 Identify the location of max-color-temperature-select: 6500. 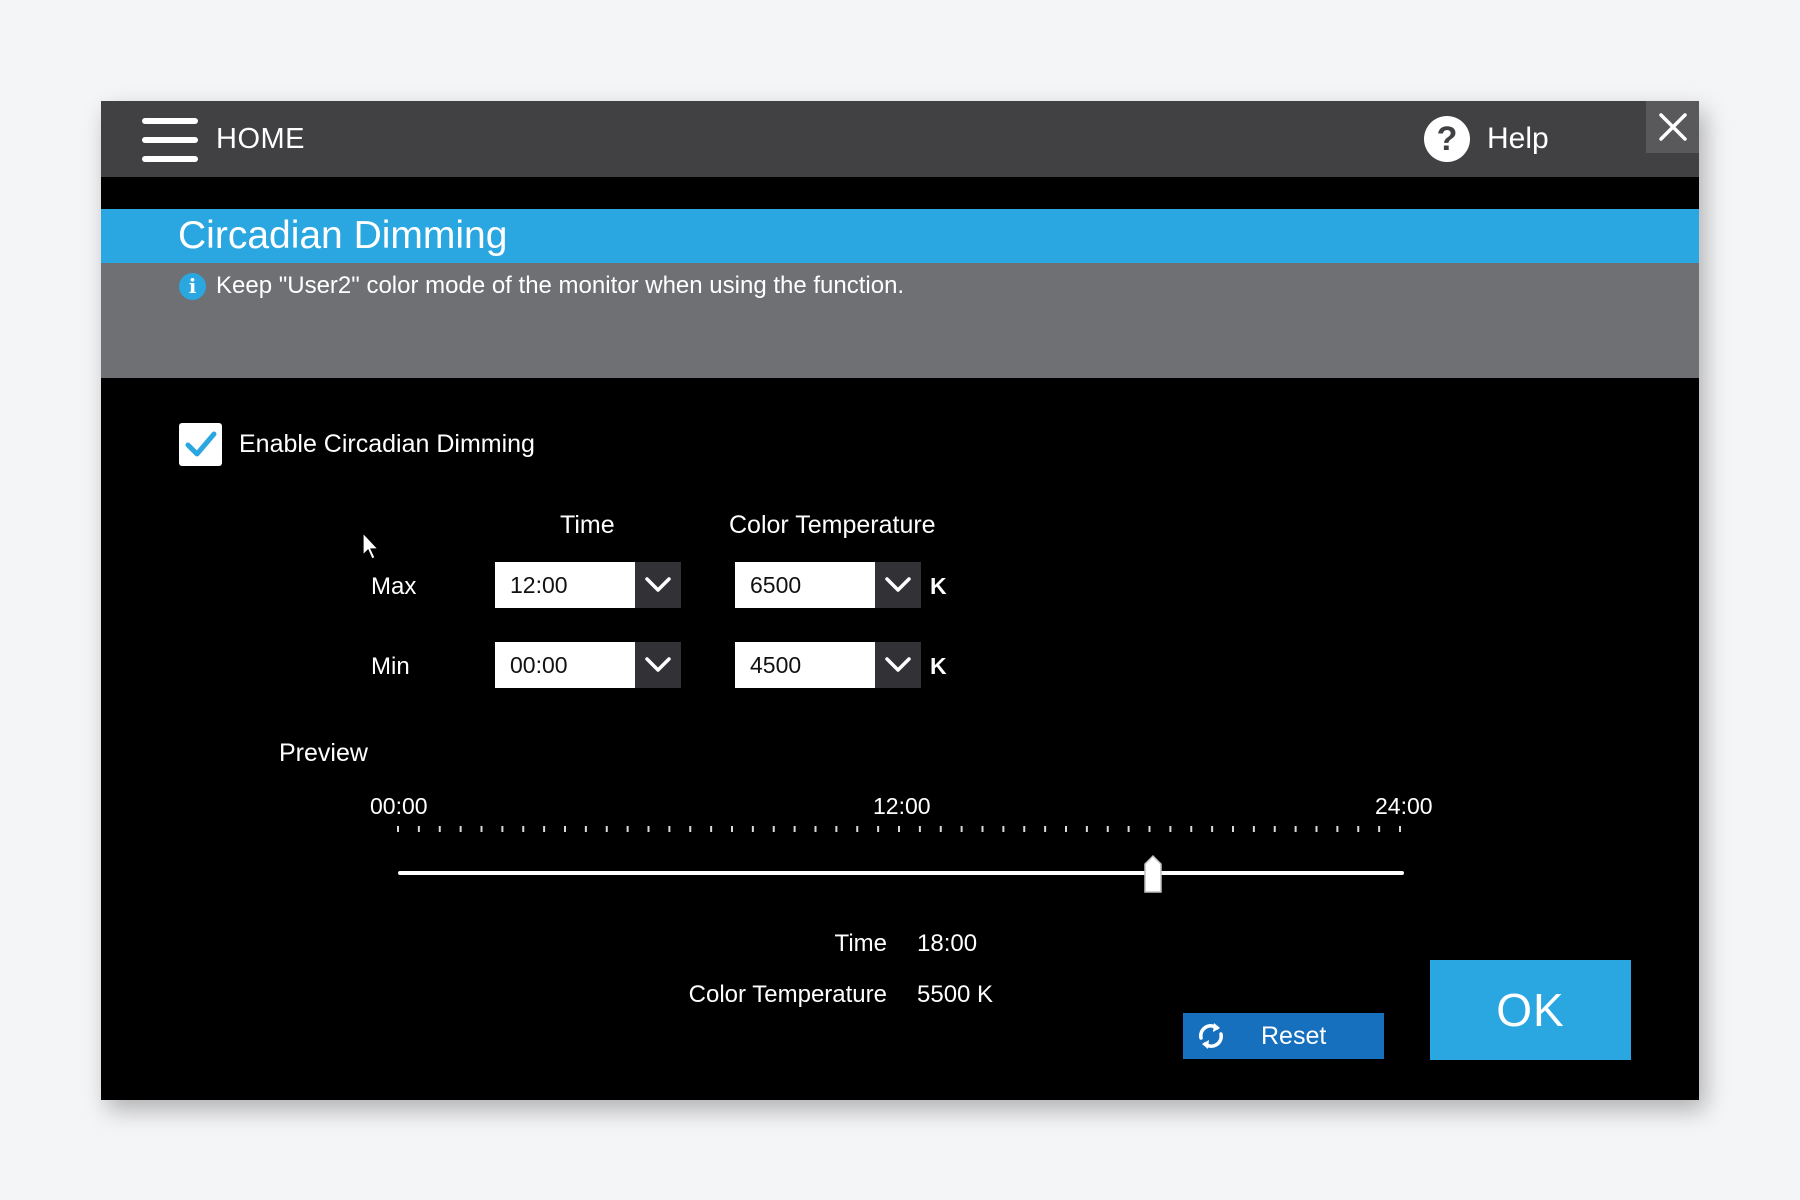
(828, 585).